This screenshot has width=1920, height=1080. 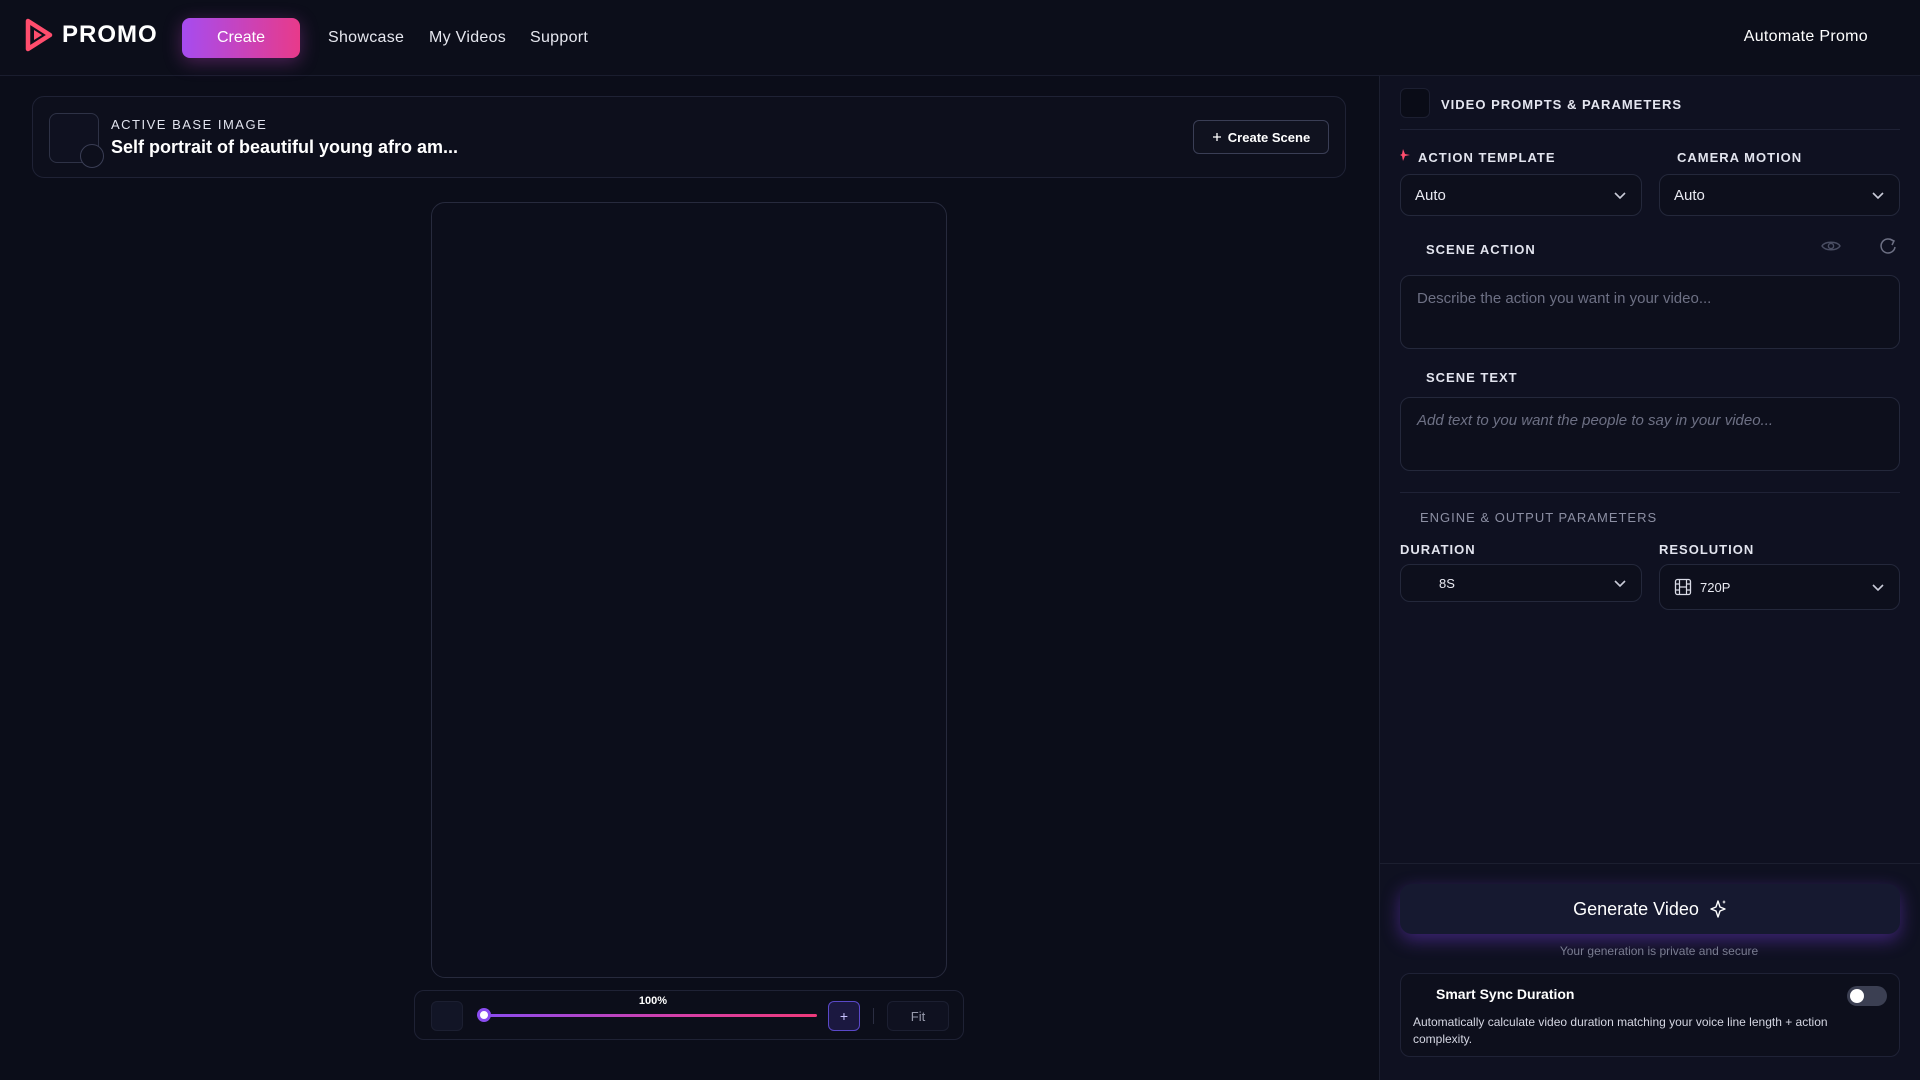 I want to click on scene-text-label: SCENE TEXT, so click(x=1472, y=377).